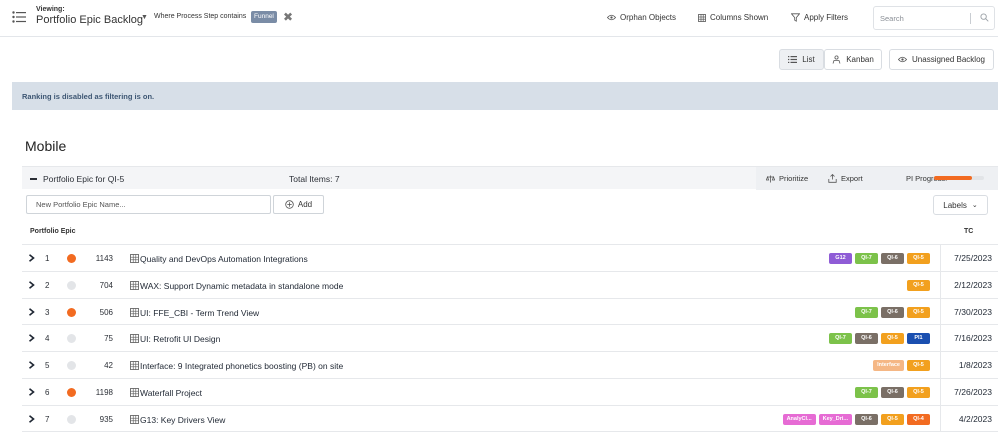 The image size is (998, 438). What do you see at coordinates (104, 258) in the screenshot?
I see `row-id: 1143` at bounding box center [104, 258].